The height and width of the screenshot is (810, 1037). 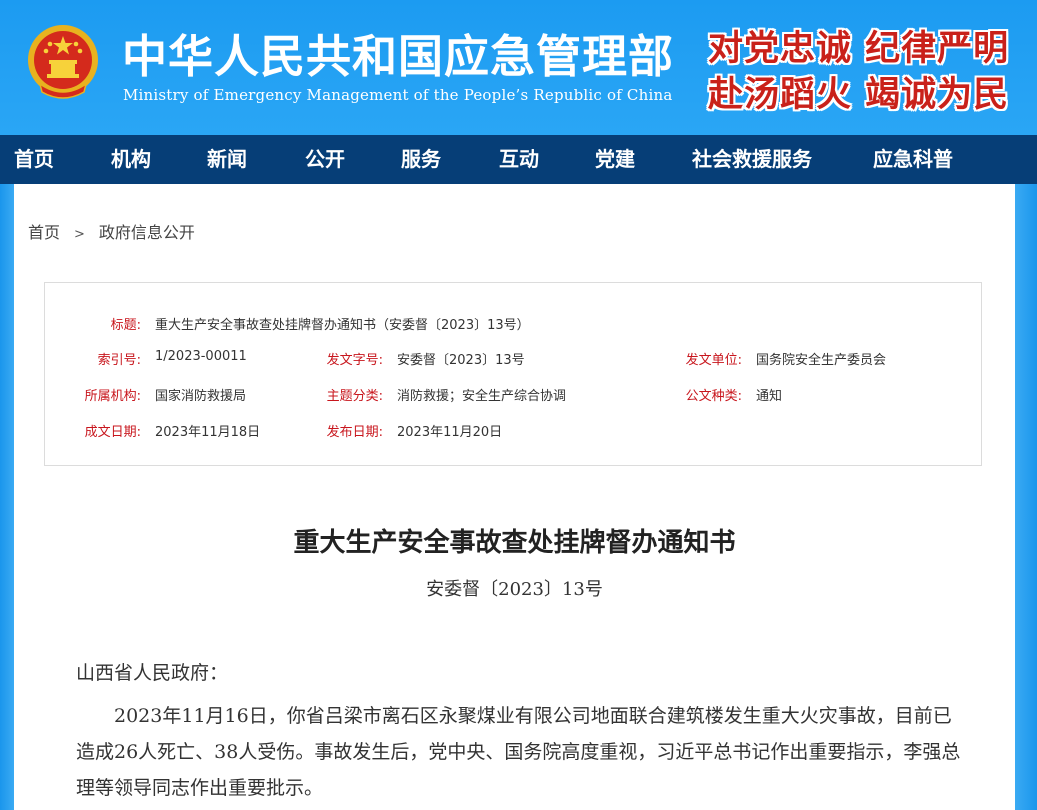 I want to click on meta-docno-value: 安委督〔2023〕13号, so click(x=461, y=360).